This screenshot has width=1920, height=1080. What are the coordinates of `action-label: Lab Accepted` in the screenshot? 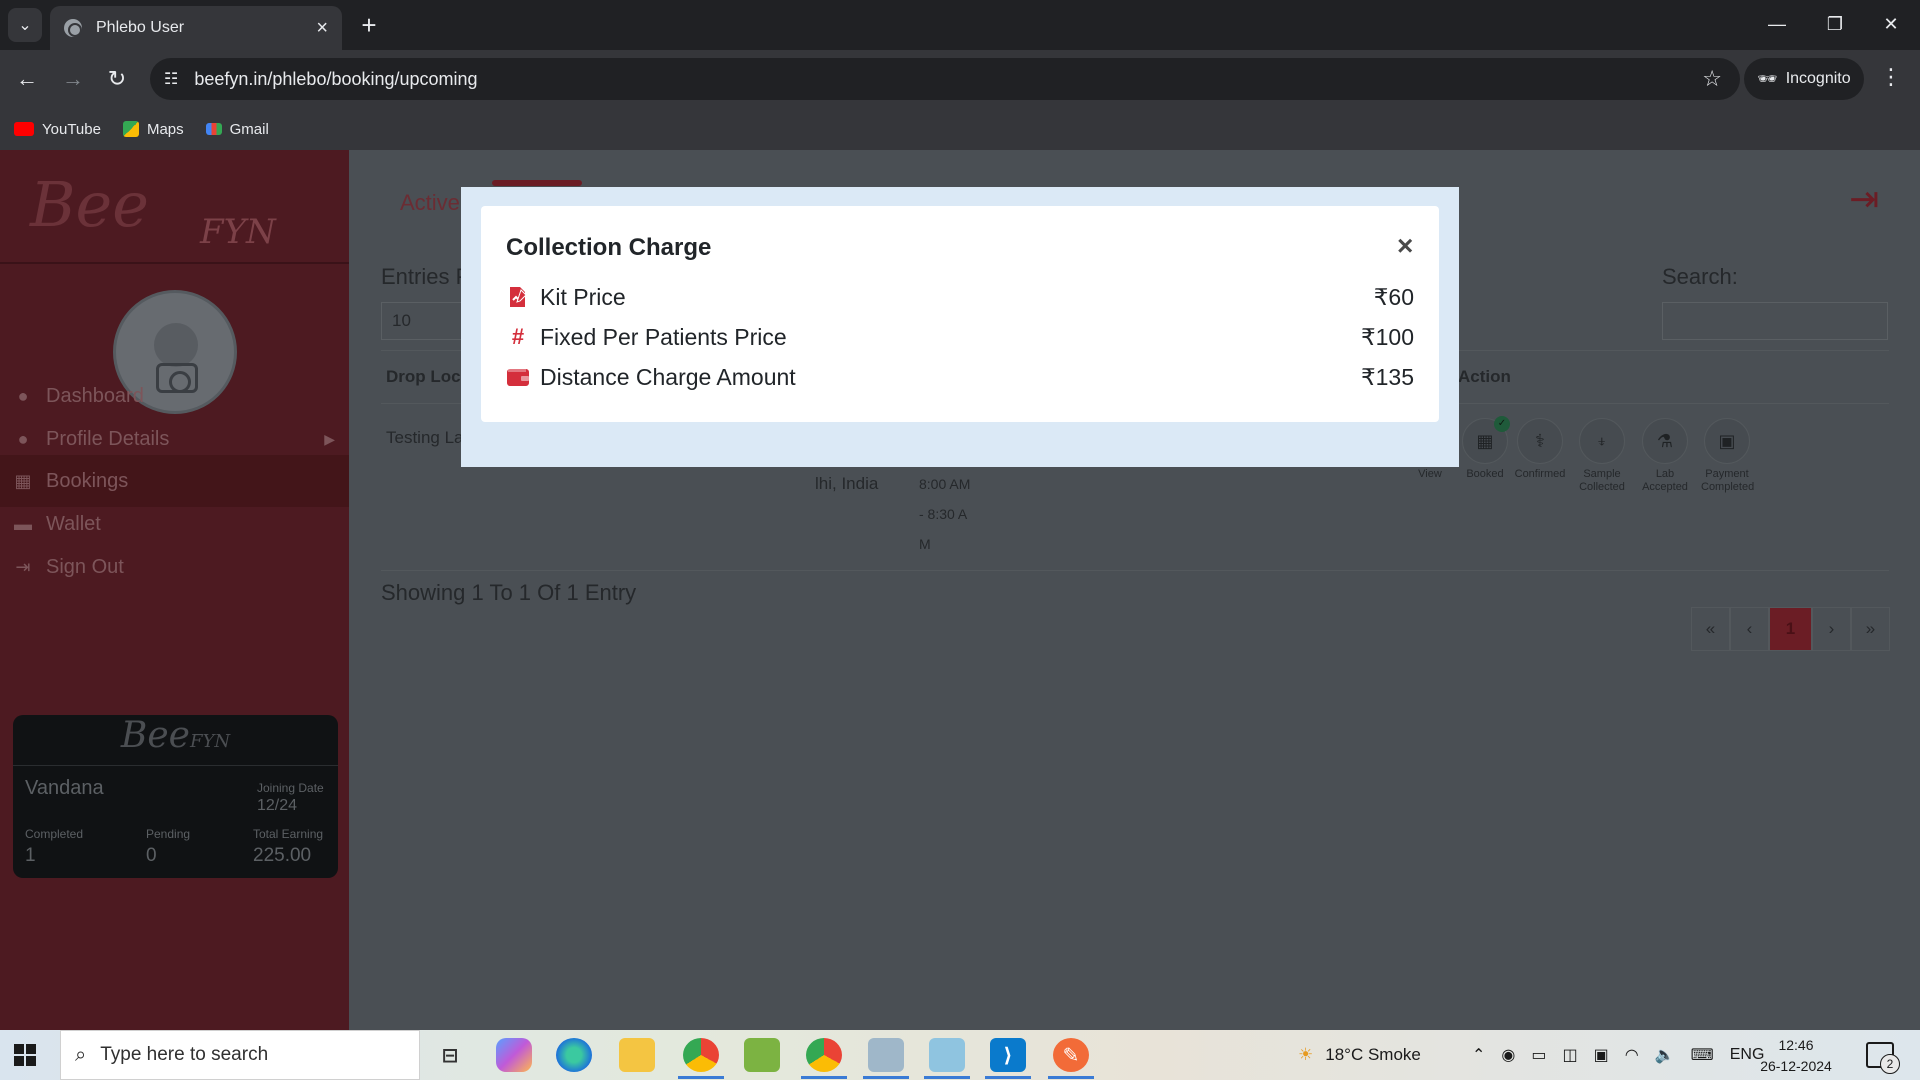 It's located at (1665, 480).